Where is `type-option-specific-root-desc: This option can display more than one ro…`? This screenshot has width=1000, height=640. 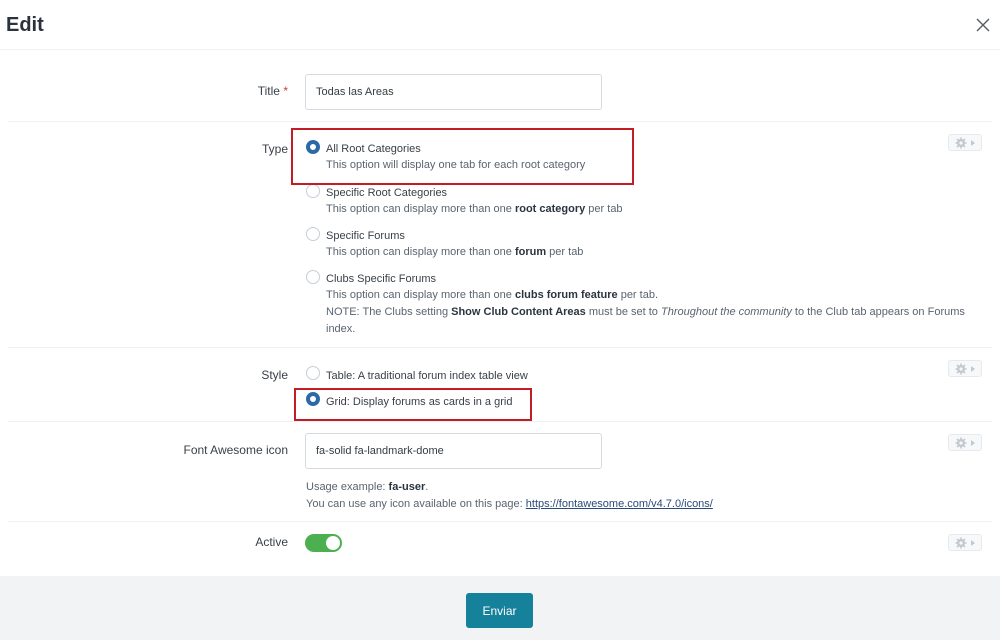
type-option-specific-root-desc: This option can display more than one ro… is located at coordinates (474, 209).